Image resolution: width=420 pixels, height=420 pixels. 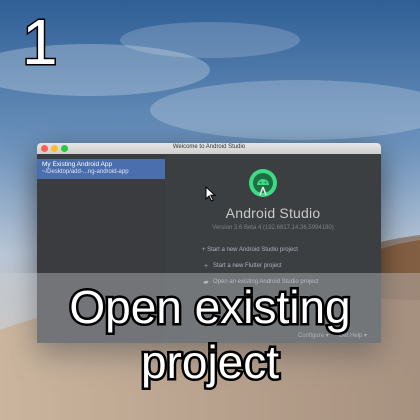 I want to click on caption-line-2: project, so click(x=209, y=362).